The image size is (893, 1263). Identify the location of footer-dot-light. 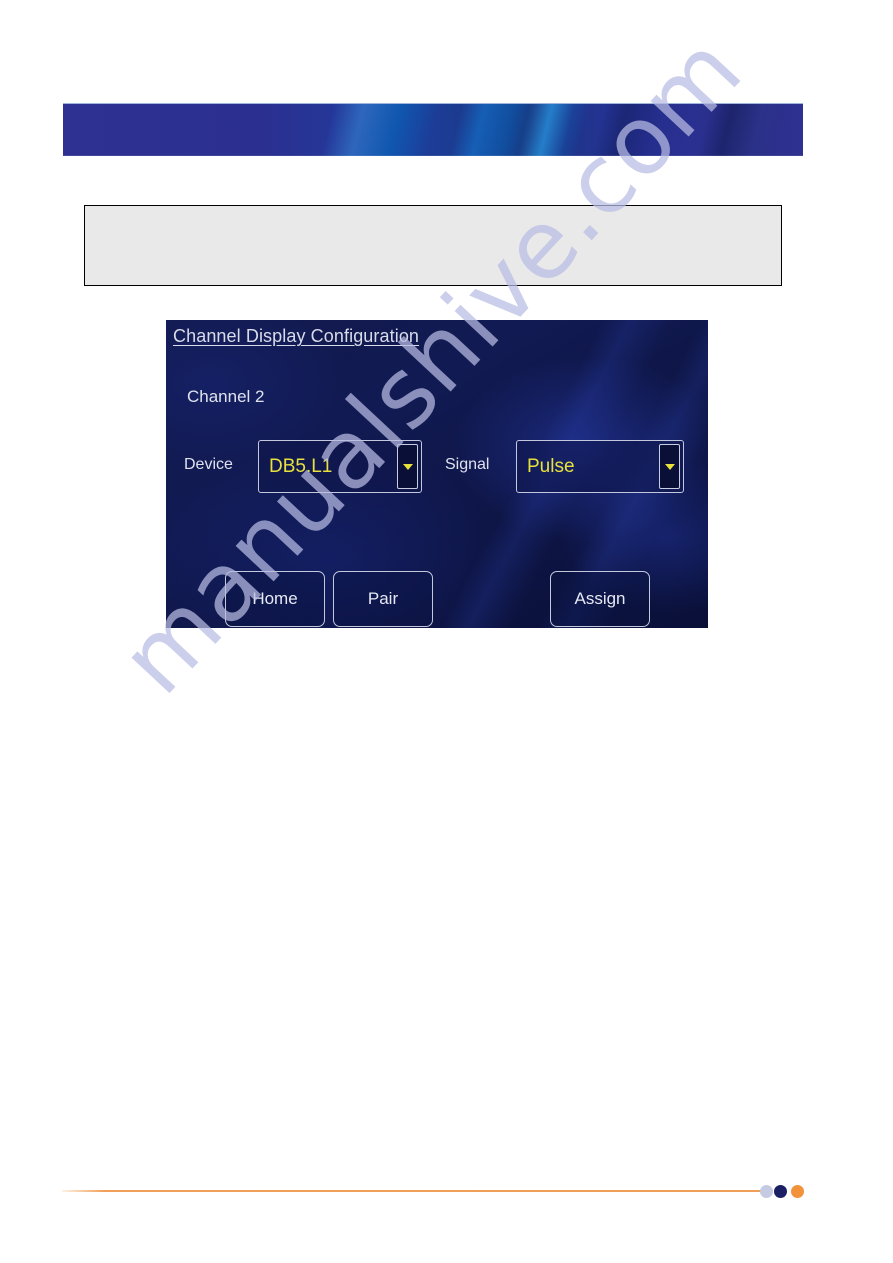
(766, 1191).